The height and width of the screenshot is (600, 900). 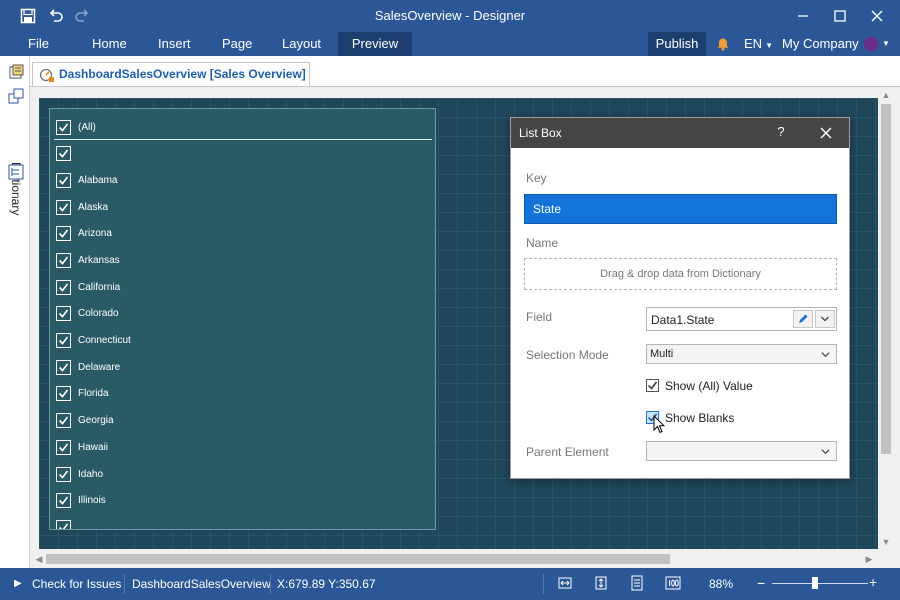 I want to click on chevron-down-icon: ▼, so click(x=886, y=44).